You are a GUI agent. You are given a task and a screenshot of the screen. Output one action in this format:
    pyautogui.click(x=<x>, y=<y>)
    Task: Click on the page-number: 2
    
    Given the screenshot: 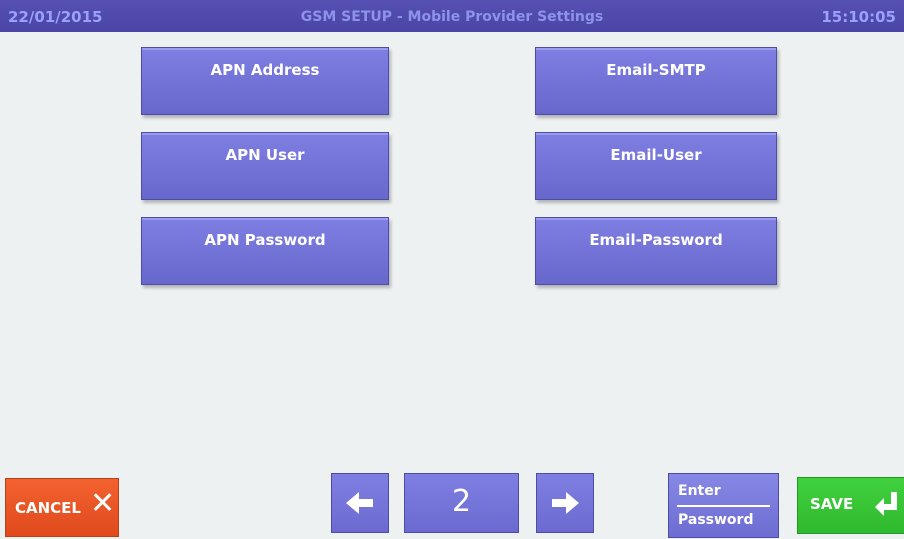 What is the action you would take?
    pyautogui.click(x=461, y=501)
    